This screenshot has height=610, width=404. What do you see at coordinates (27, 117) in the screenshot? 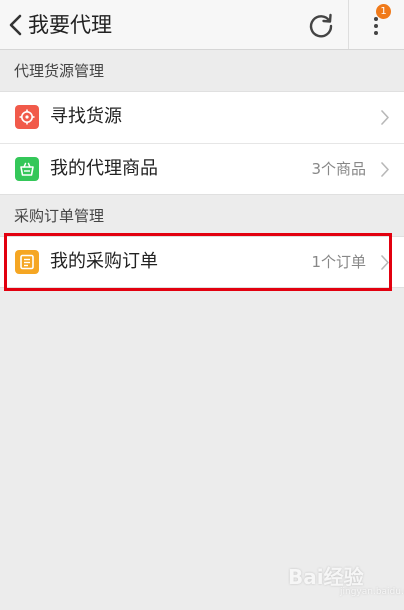
I see `target-icon` at bounding box center [27, 117].